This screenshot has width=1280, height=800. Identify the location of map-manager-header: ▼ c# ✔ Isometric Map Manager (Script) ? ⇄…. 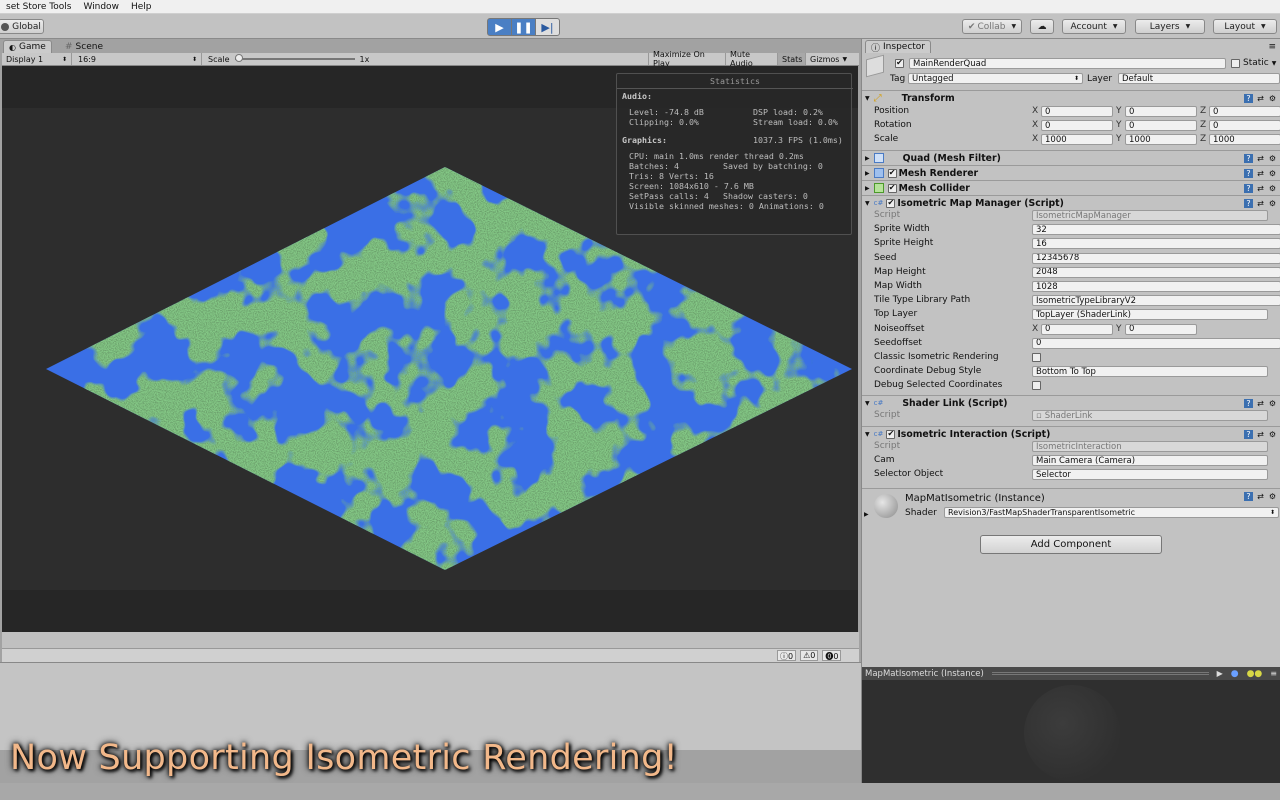
(1071, 202).